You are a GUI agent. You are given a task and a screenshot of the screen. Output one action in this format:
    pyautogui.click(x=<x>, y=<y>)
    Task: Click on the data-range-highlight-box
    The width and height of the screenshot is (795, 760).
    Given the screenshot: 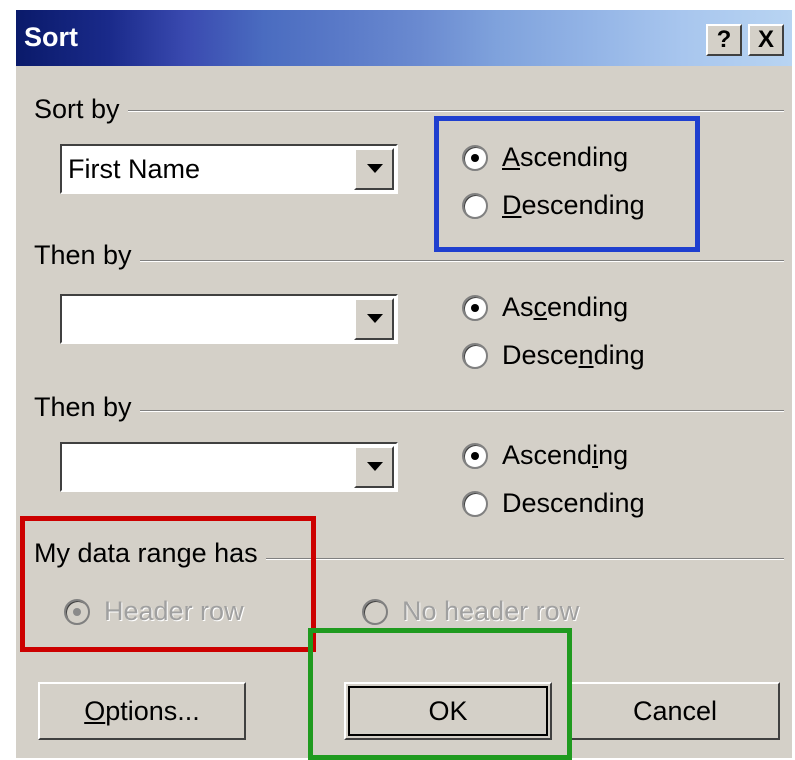 What is the action you would take?
    pyautogui.click(x=168, y=584)
    